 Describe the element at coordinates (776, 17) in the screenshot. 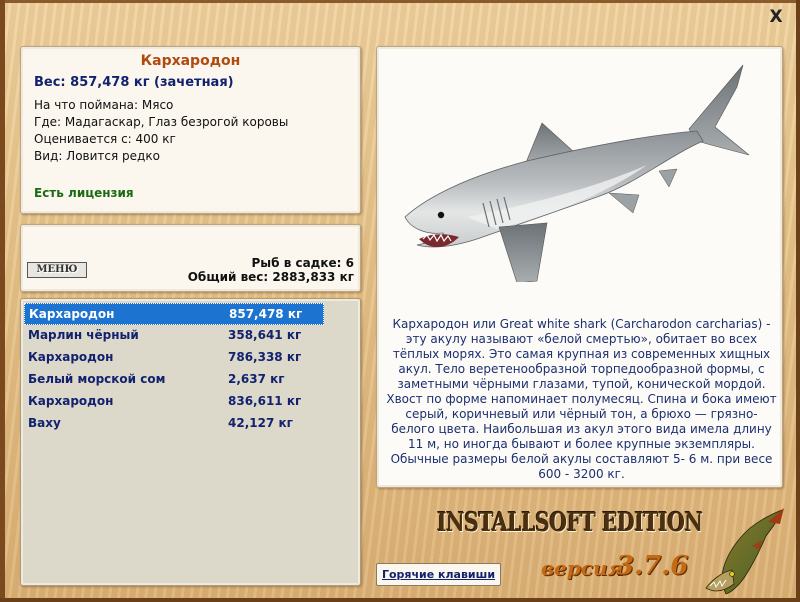

I see `close-button: X` at that location.